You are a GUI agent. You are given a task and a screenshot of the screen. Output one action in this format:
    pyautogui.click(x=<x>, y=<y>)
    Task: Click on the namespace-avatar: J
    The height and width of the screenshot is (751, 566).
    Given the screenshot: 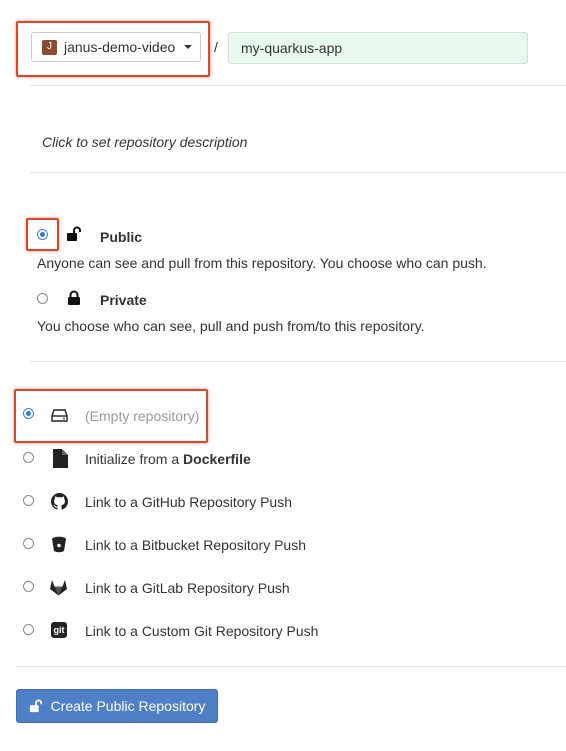 What is the action you would take?
    pyautogui.click(x=49, y=47)
    